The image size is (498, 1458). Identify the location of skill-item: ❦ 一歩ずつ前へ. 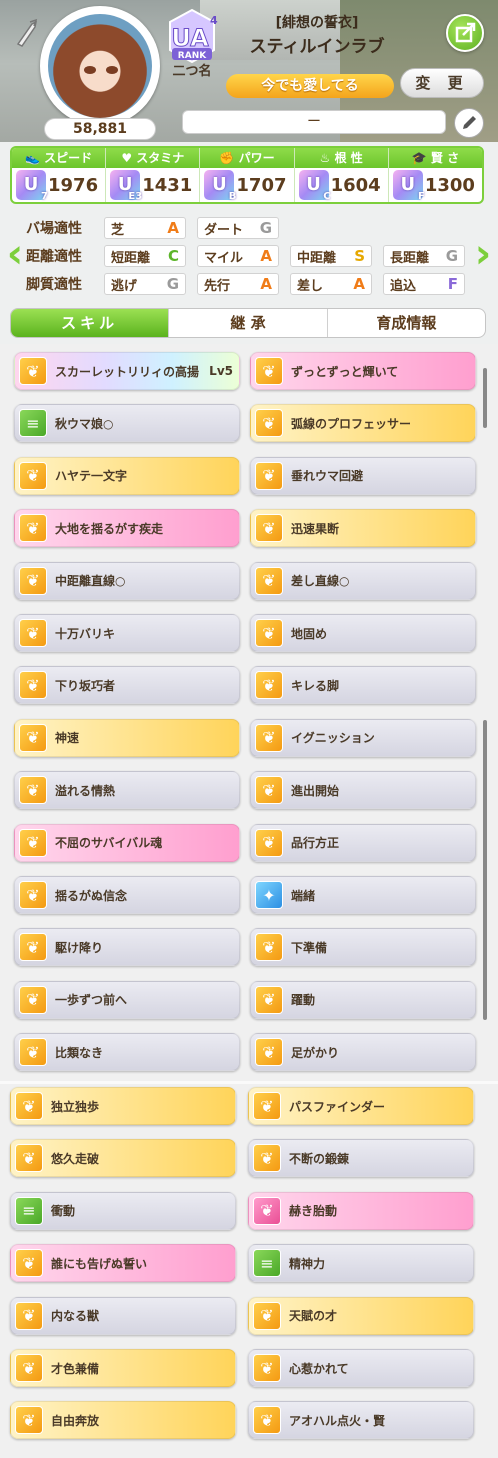
(127, 999).